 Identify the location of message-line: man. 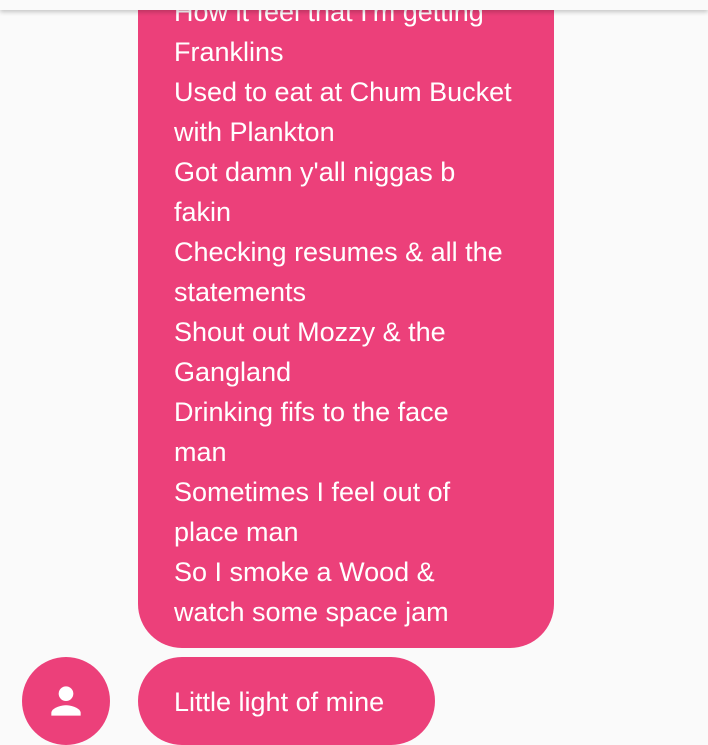
(200, 452).